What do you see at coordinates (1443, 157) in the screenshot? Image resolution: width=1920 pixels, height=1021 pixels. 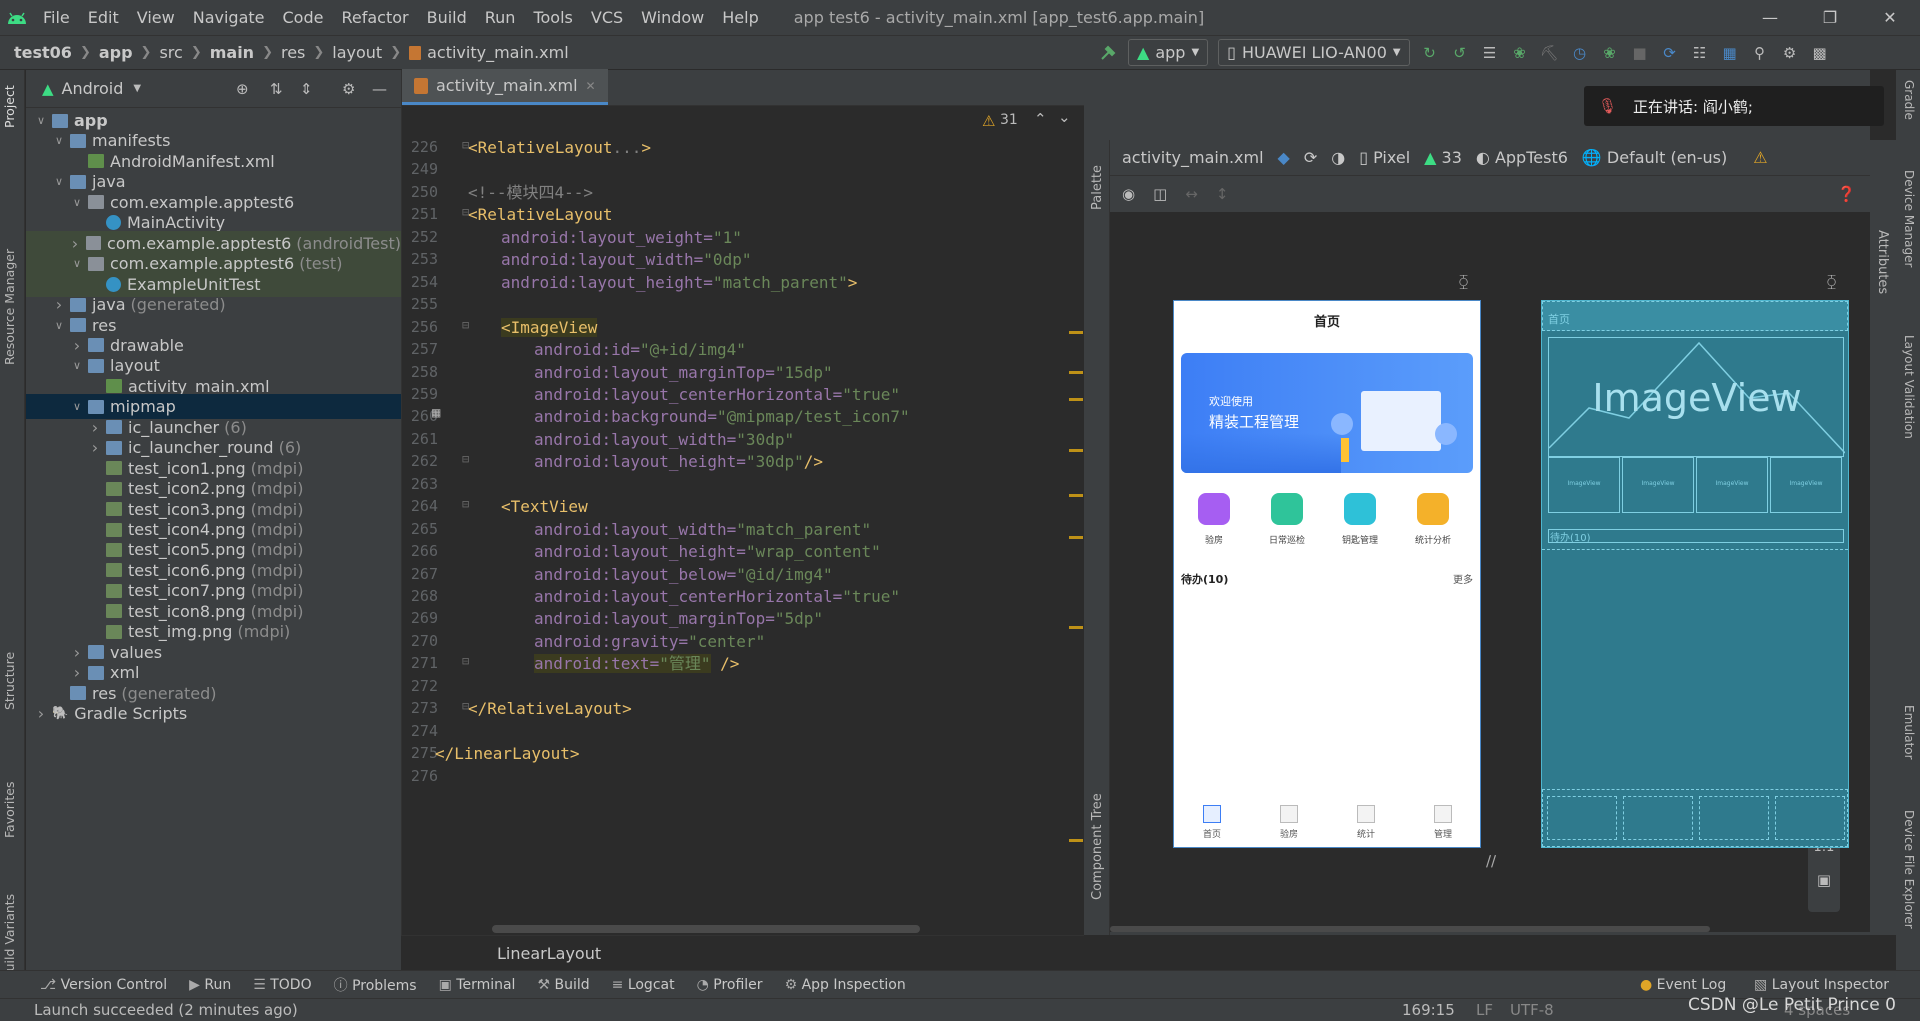 I see `api-select: ▲ 33` at bounding box center [1443, 157].